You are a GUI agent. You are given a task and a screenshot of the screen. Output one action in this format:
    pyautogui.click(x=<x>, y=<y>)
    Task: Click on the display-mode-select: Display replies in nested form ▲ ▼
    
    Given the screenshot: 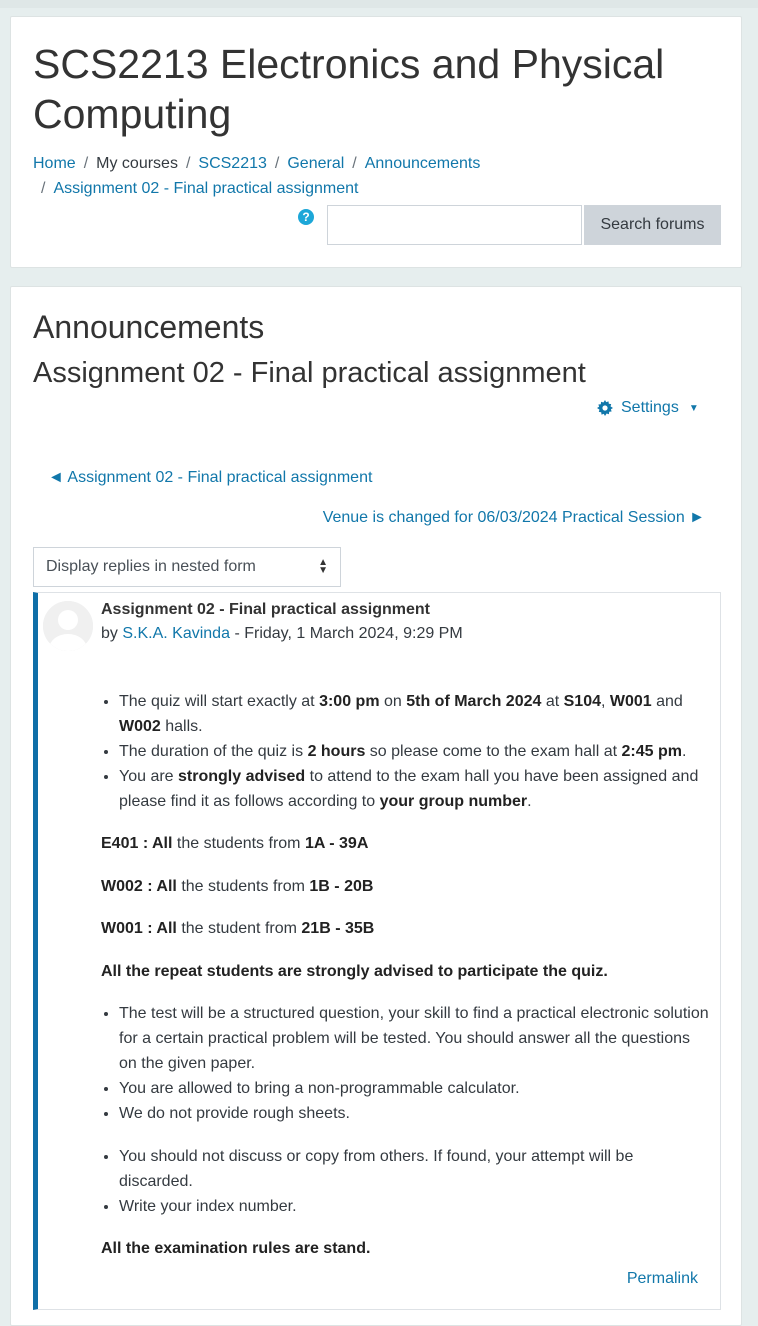 What is the action you would take?
    pyautogui.click(x=187, y=567)
    